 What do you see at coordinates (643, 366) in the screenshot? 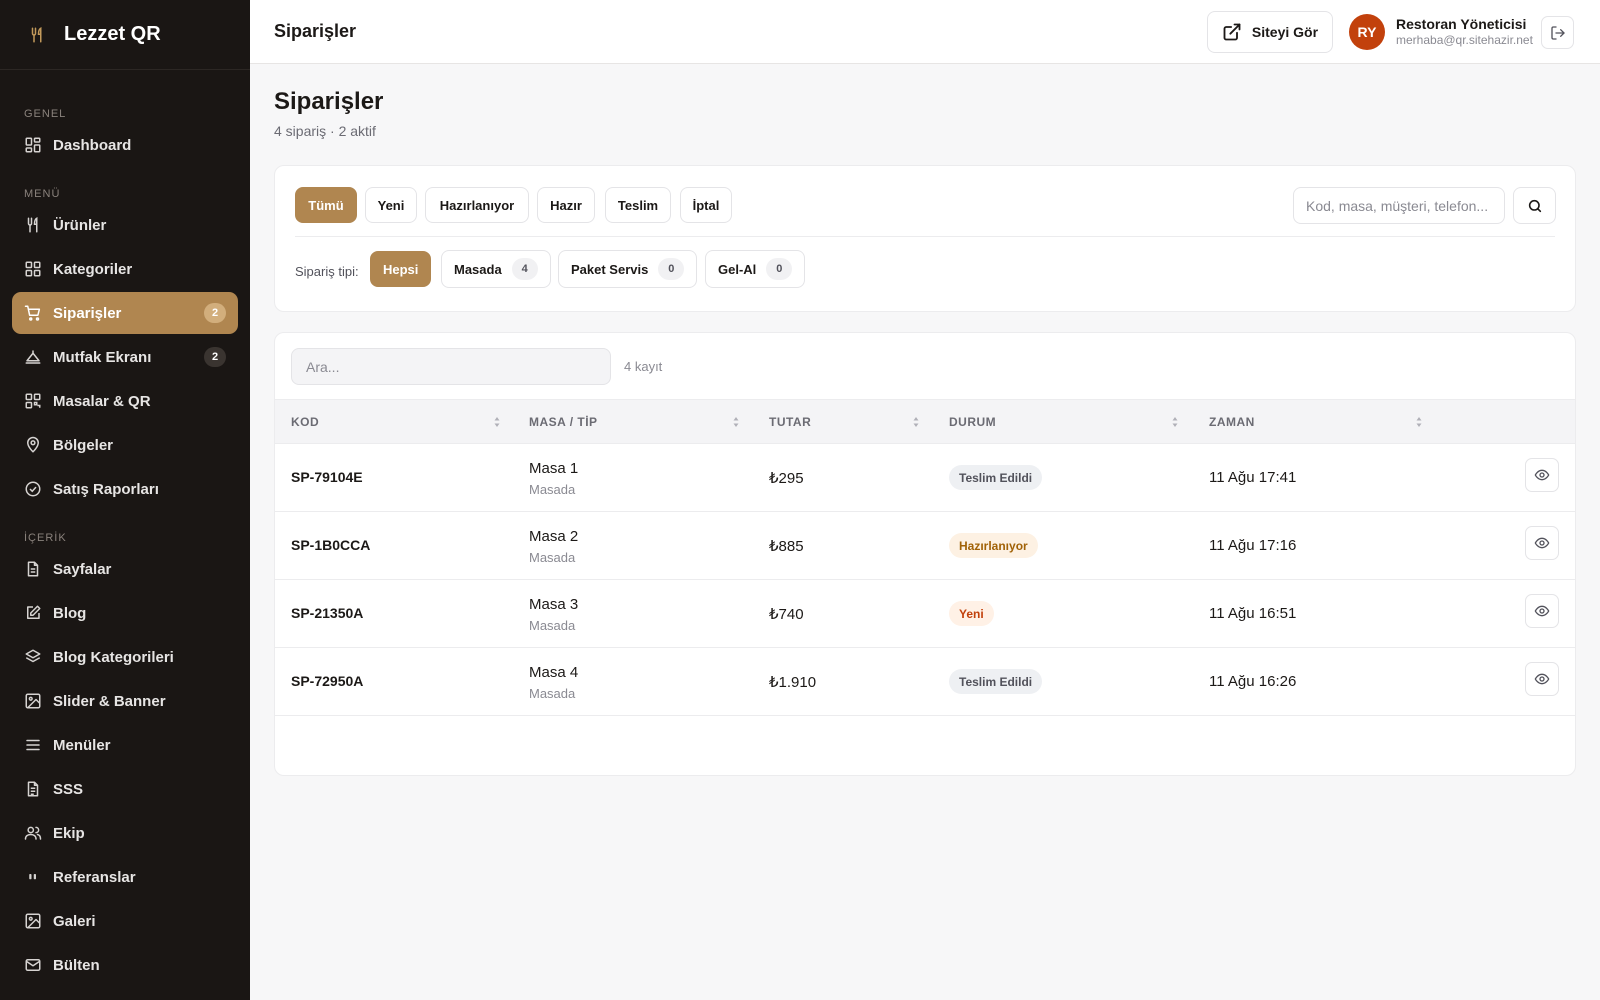
I see `record-count: 4 kayıt` at bounding box center [643, 366].